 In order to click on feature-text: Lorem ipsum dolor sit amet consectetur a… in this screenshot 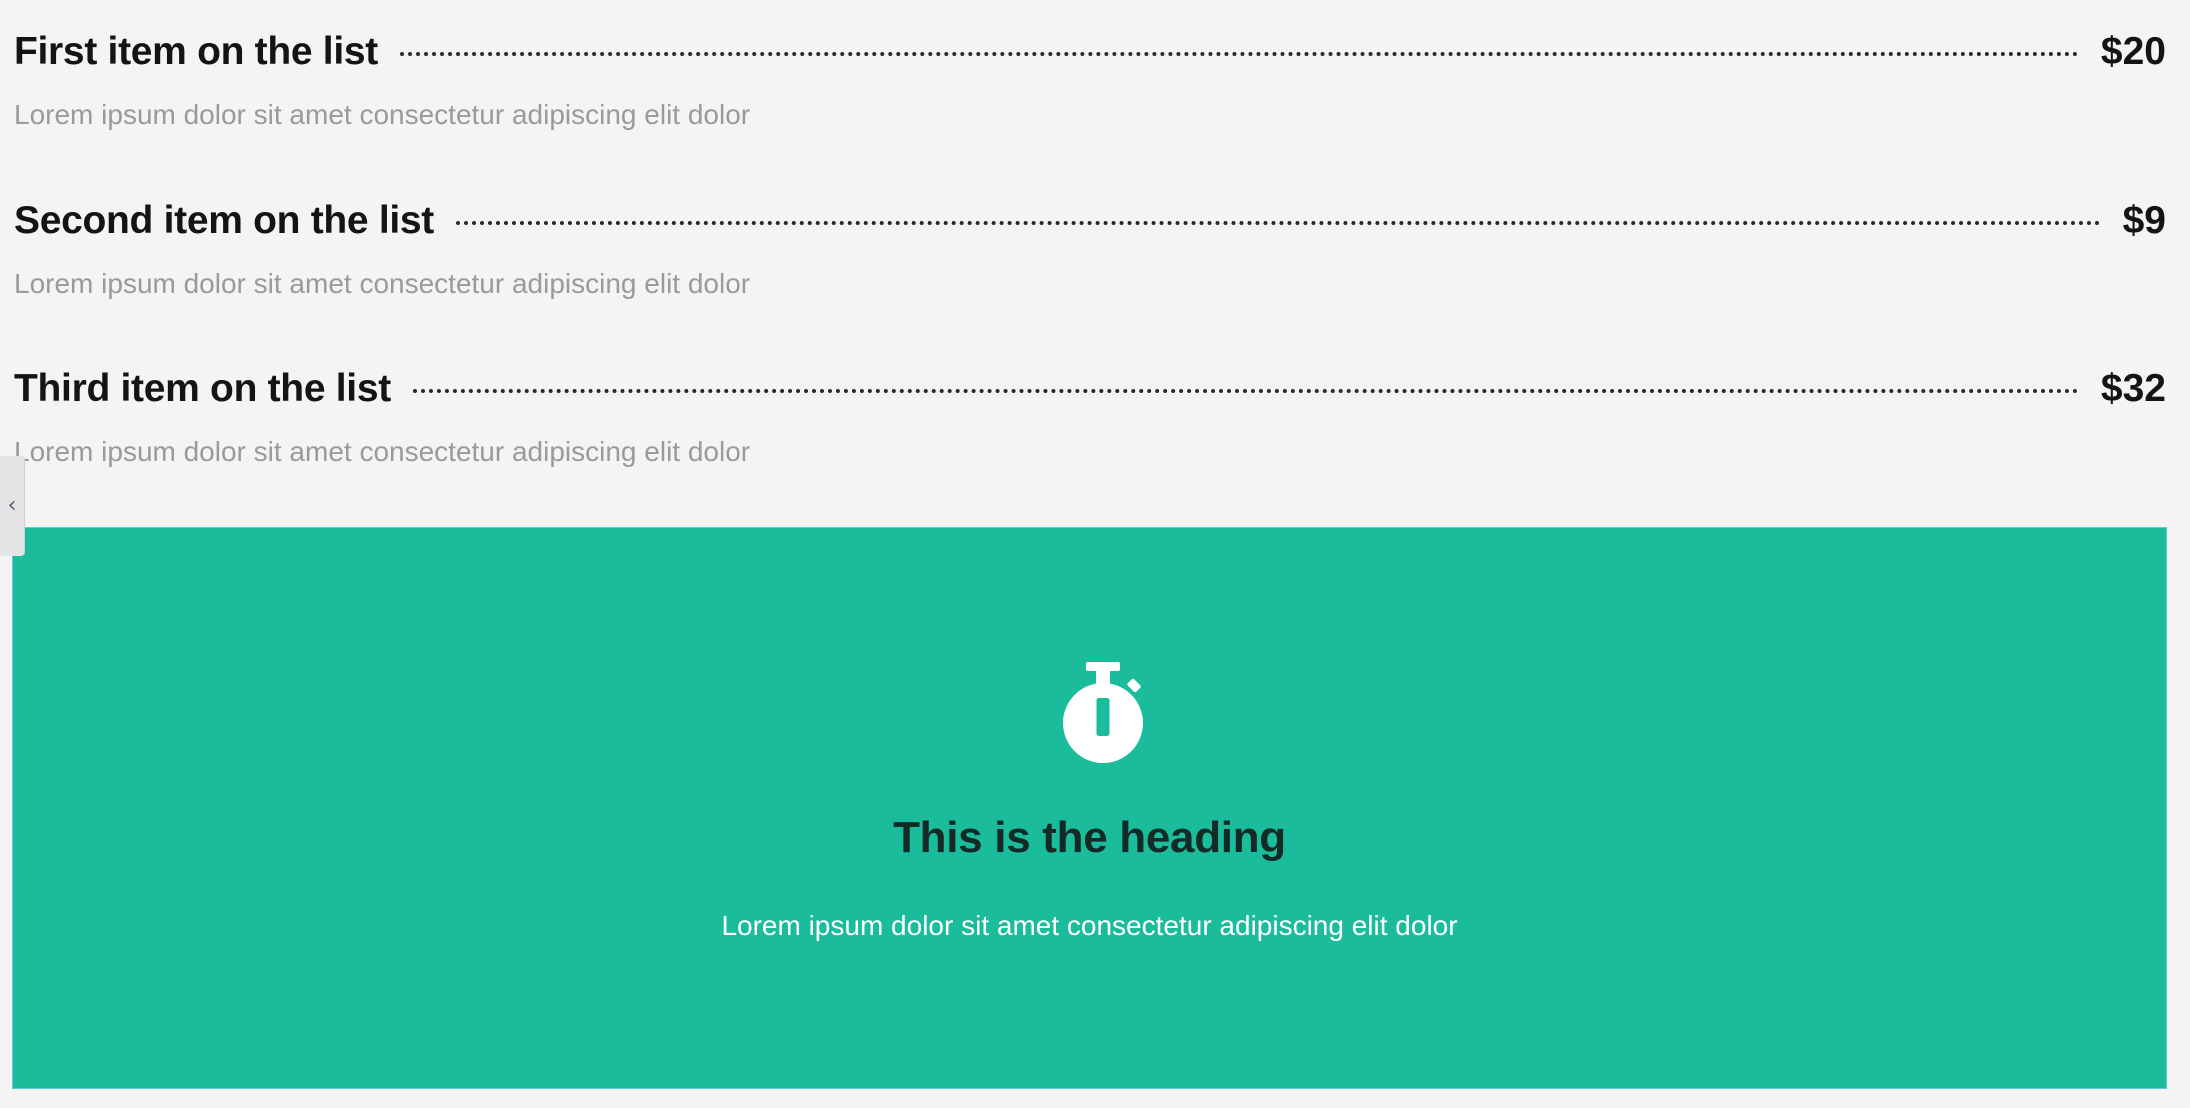, I will do `click(1089, 925)`.